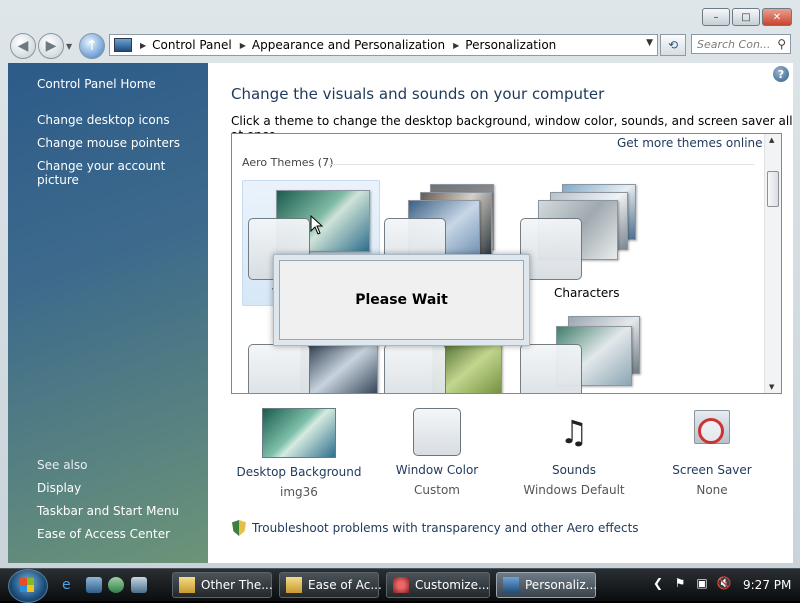 The width and height of the screenshot is (800, 603). What do you see at coordinates (339, 368) in the screenshot?
I see `theme-preview-image` at bounding box center [339, 368].